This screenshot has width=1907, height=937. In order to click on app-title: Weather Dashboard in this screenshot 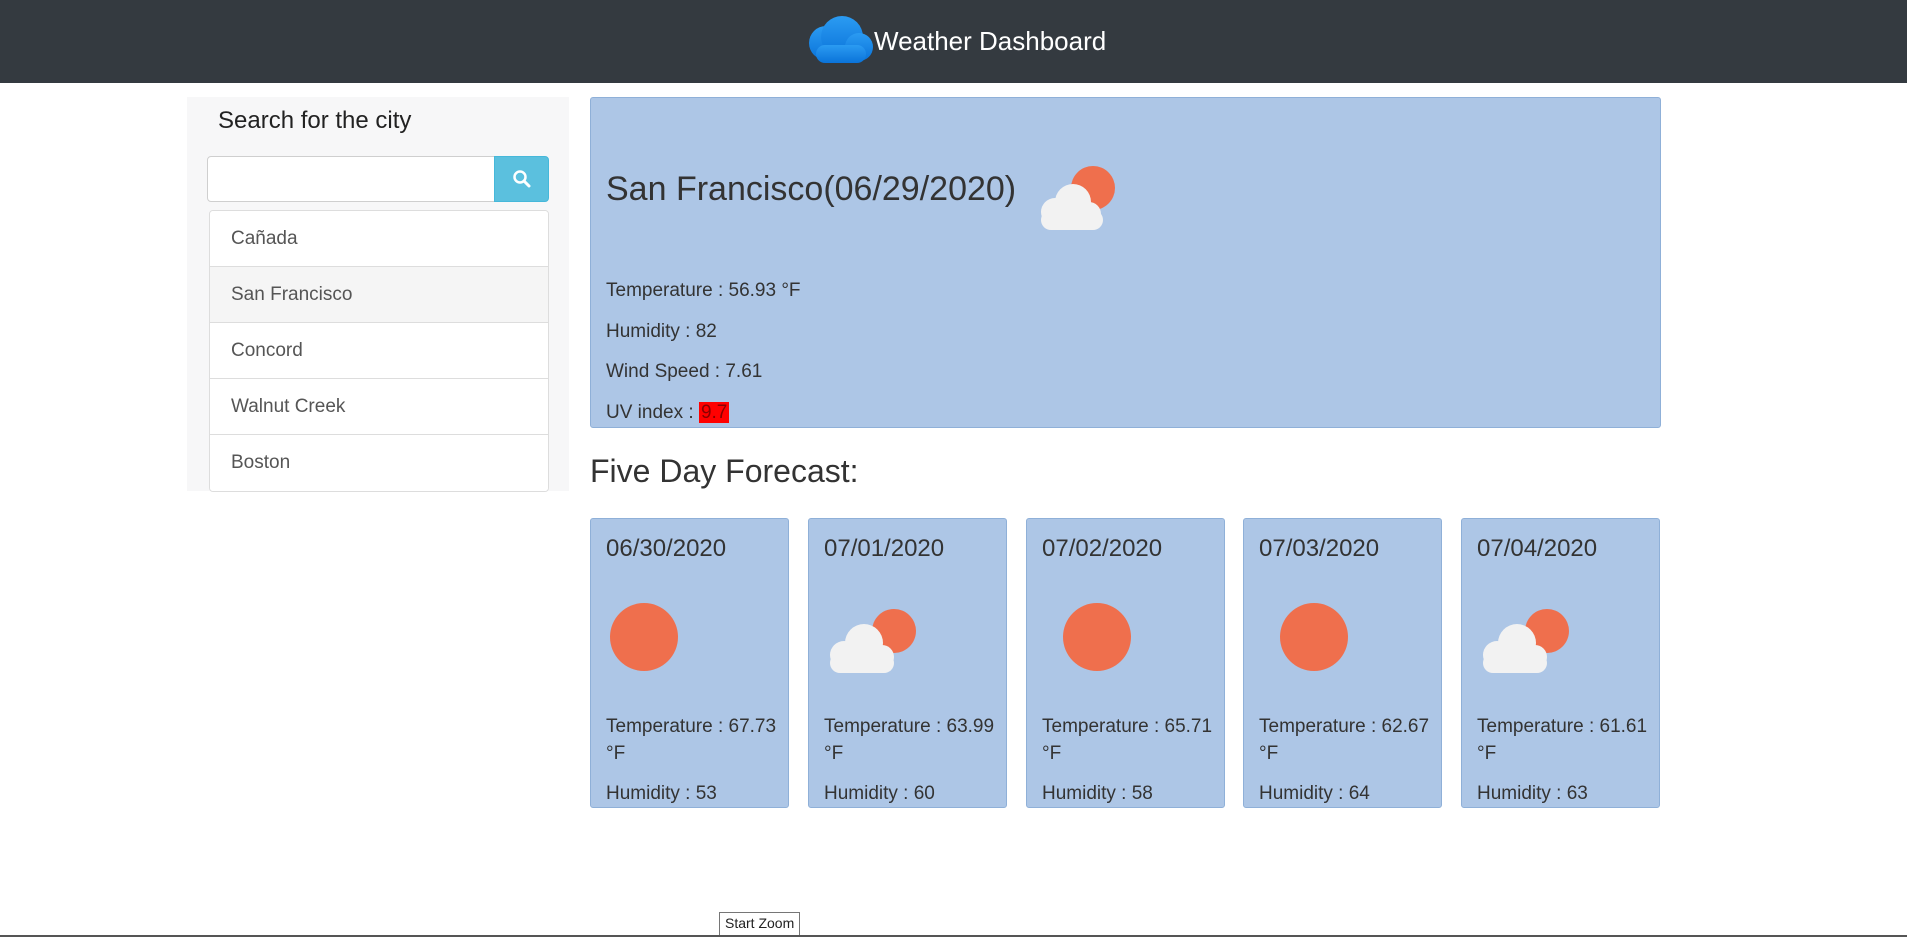, I will do `click(990, 40)`.